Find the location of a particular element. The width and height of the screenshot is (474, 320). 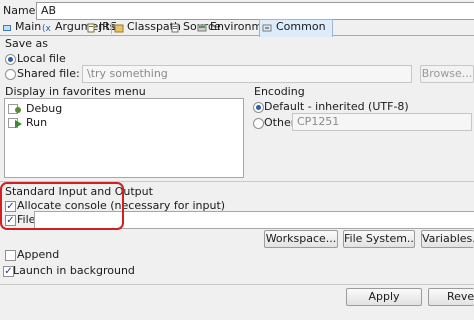

tab-common: Common is located at coordinates (296, 28).